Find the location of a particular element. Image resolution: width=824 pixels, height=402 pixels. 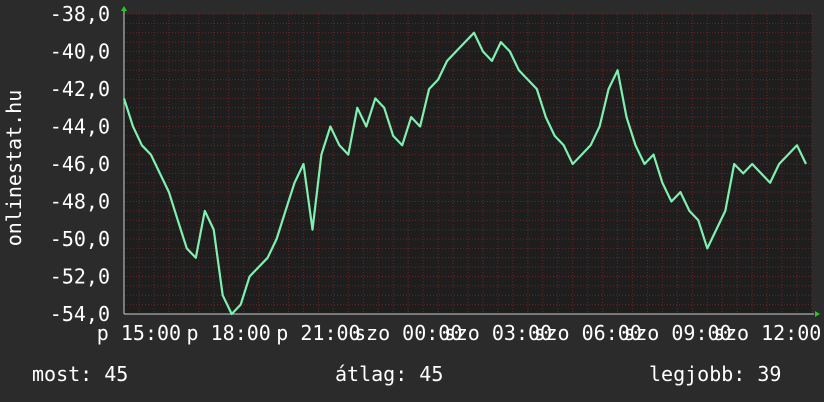

y-tick-label: -42,0 is located at coordinates (80, 89).